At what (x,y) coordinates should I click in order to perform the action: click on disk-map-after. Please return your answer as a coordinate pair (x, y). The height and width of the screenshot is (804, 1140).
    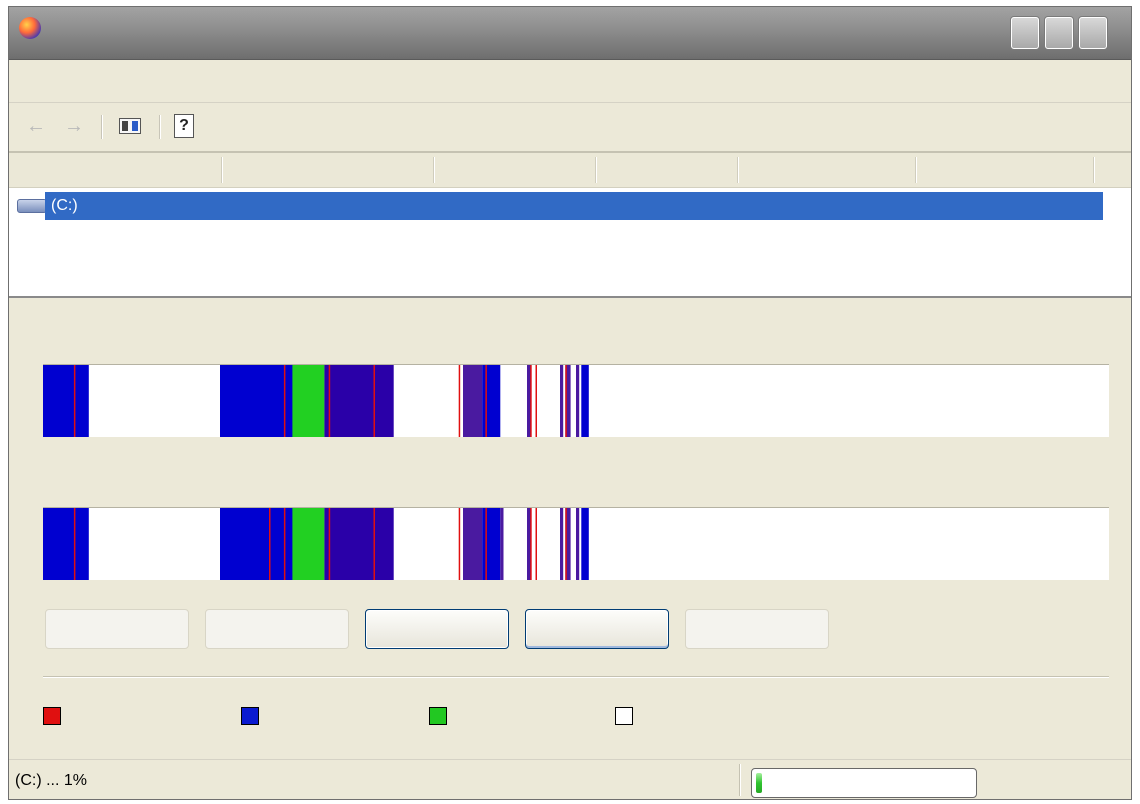
    Looking at the image, I should click on (576, 543).